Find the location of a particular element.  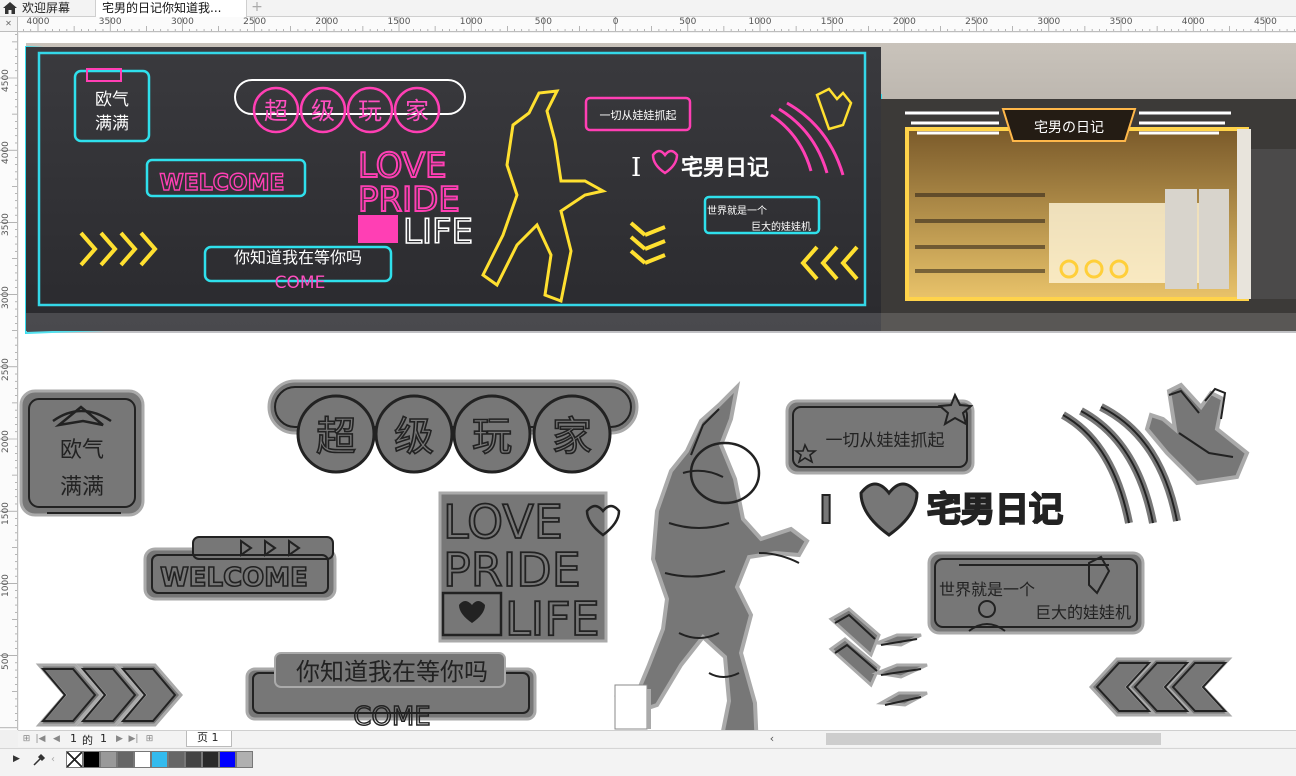

photo-title-char-3: 玩 is located at coordinates (370, 111).